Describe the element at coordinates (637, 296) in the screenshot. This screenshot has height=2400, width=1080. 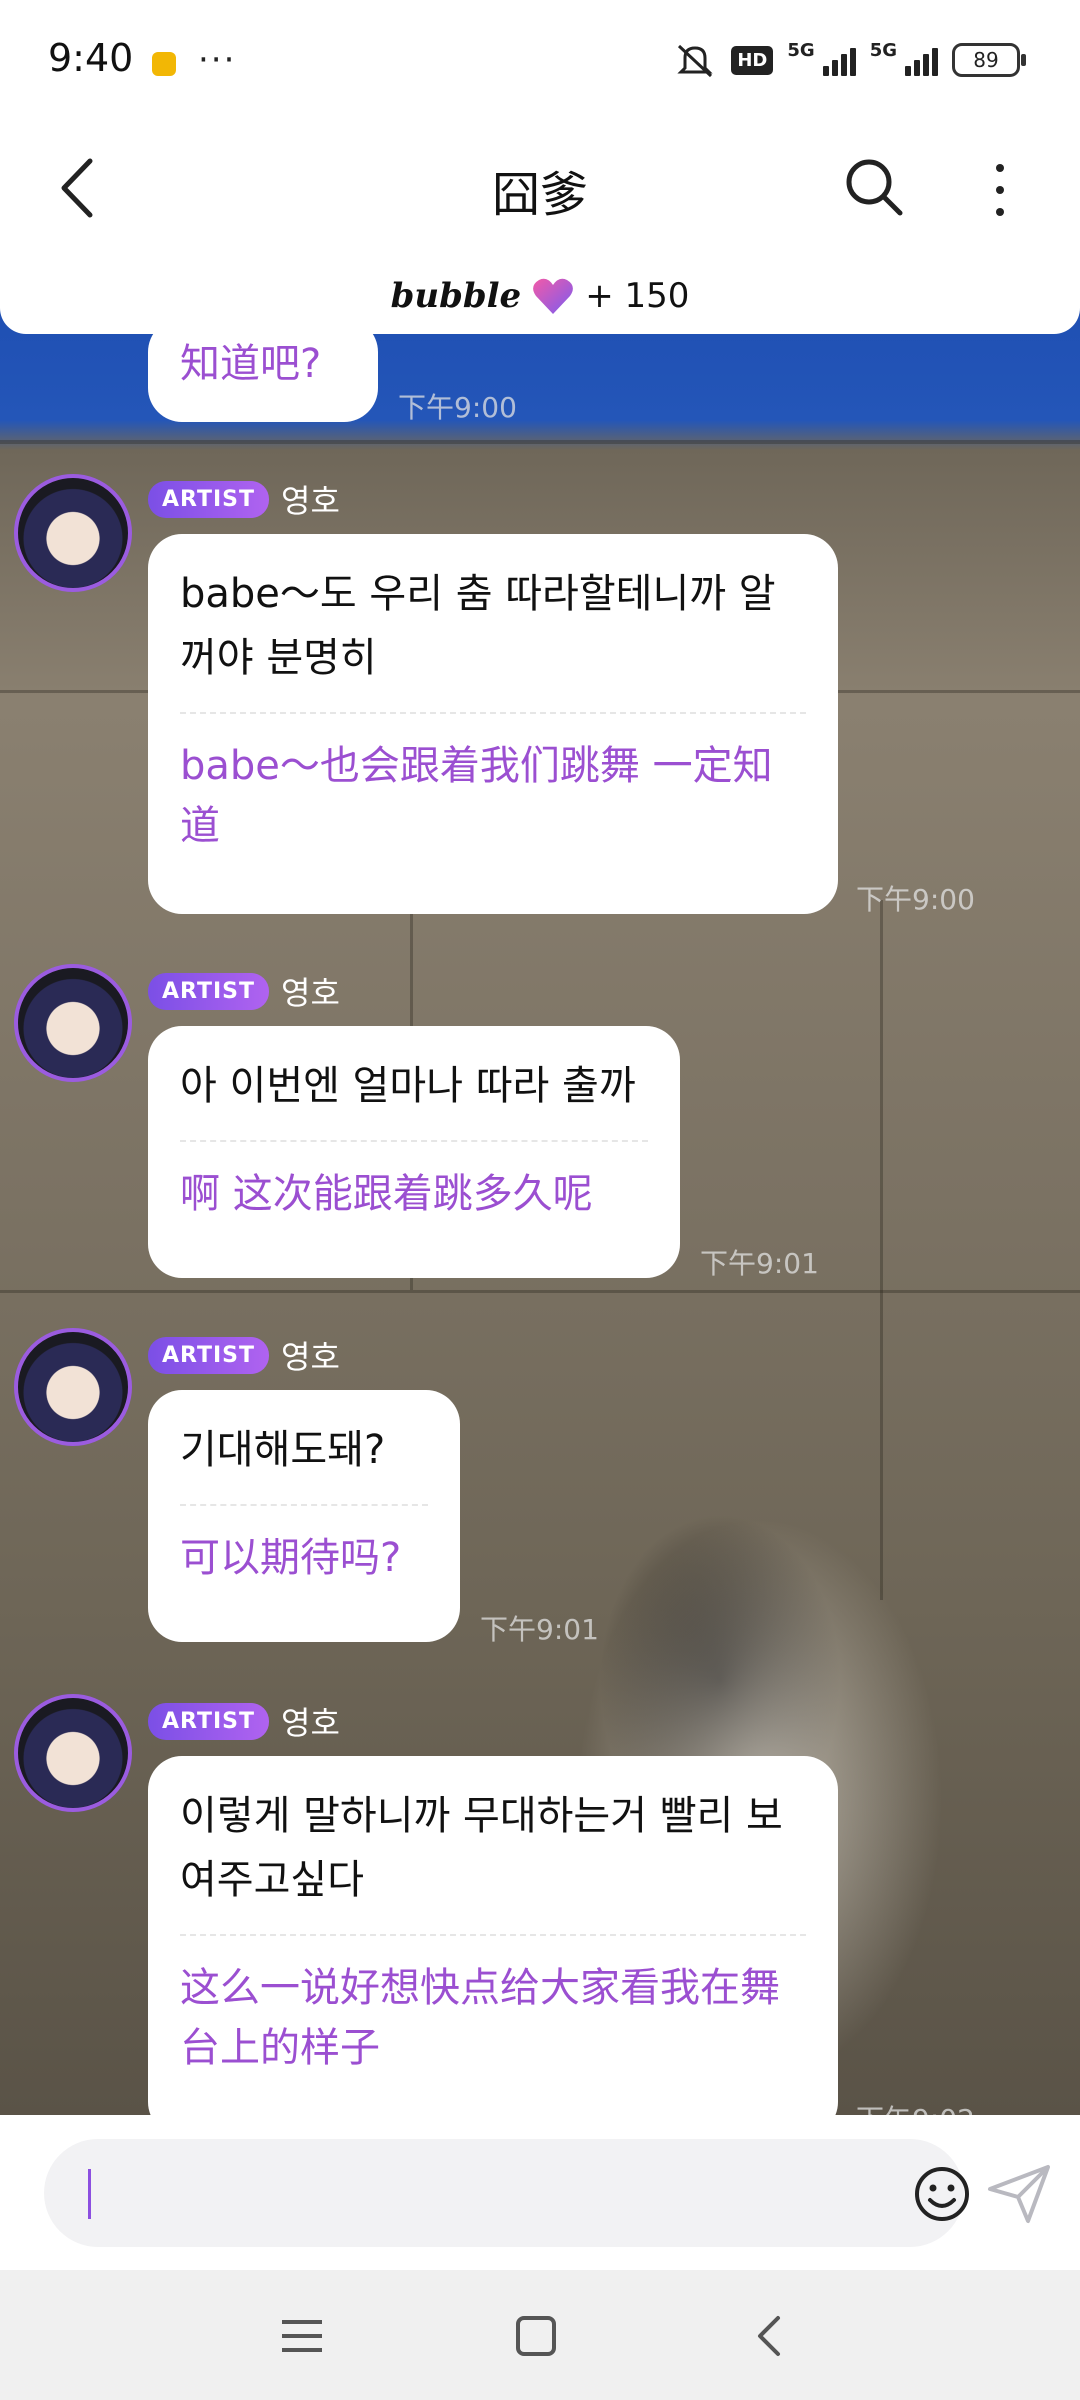
I see `bubble-count: + 150` at that location.